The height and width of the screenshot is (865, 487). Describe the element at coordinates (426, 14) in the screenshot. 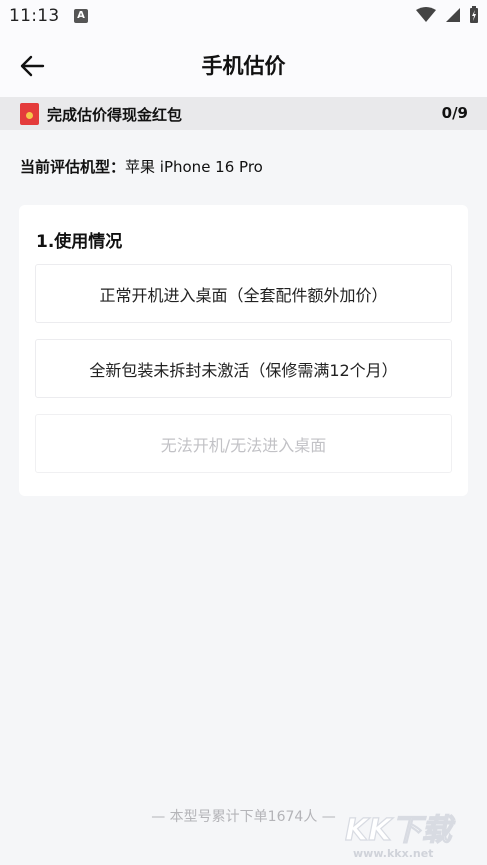

I see `wifi-icon` at that location.